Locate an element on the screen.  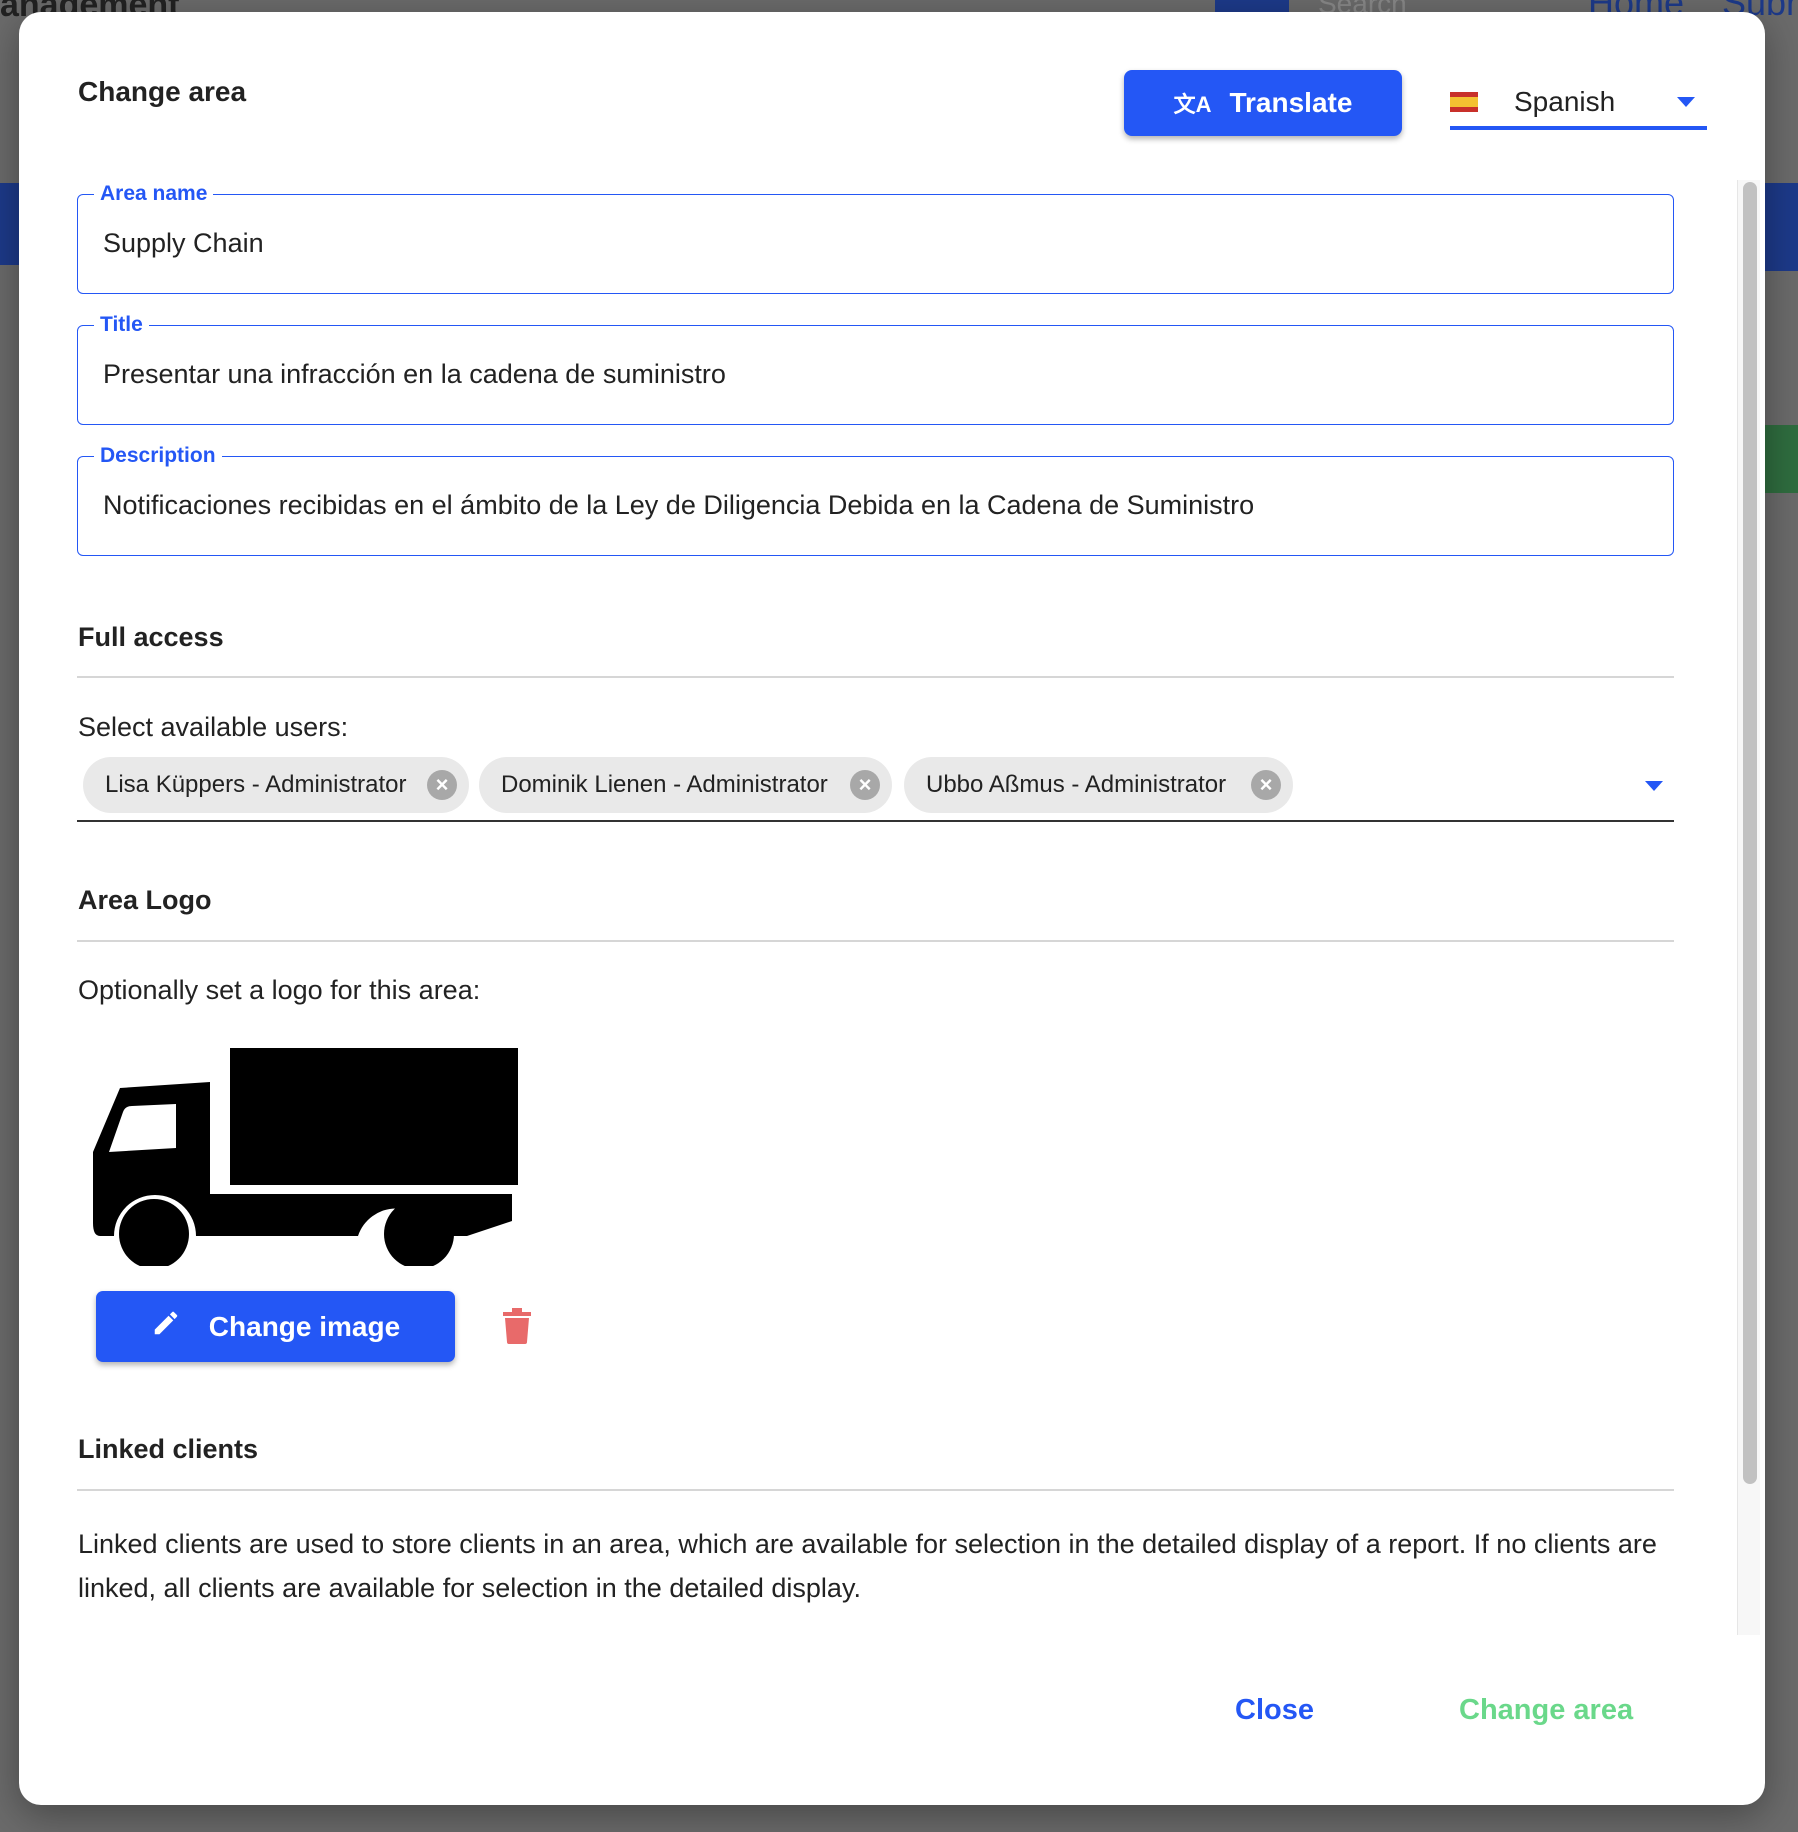
background-green-button is located at coordinates (1781, 459).